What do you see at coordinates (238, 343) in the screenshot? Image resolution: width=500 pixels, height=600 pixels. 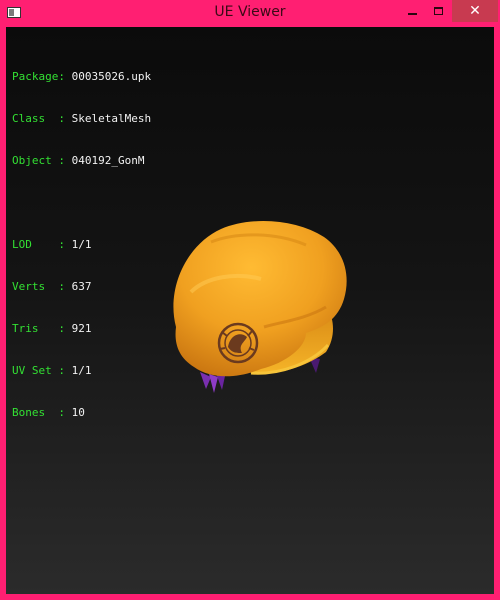 I see `hat-emblem` at bounding box center [238, 343].